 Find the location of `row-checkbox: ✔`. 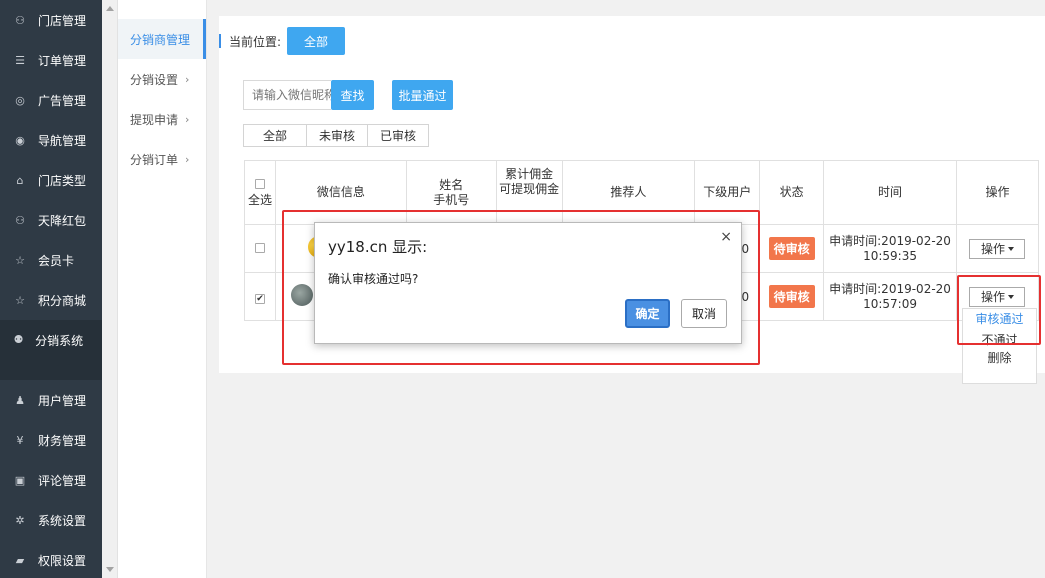

row-checkbox: ✔ is located at coordinates (259, 298).